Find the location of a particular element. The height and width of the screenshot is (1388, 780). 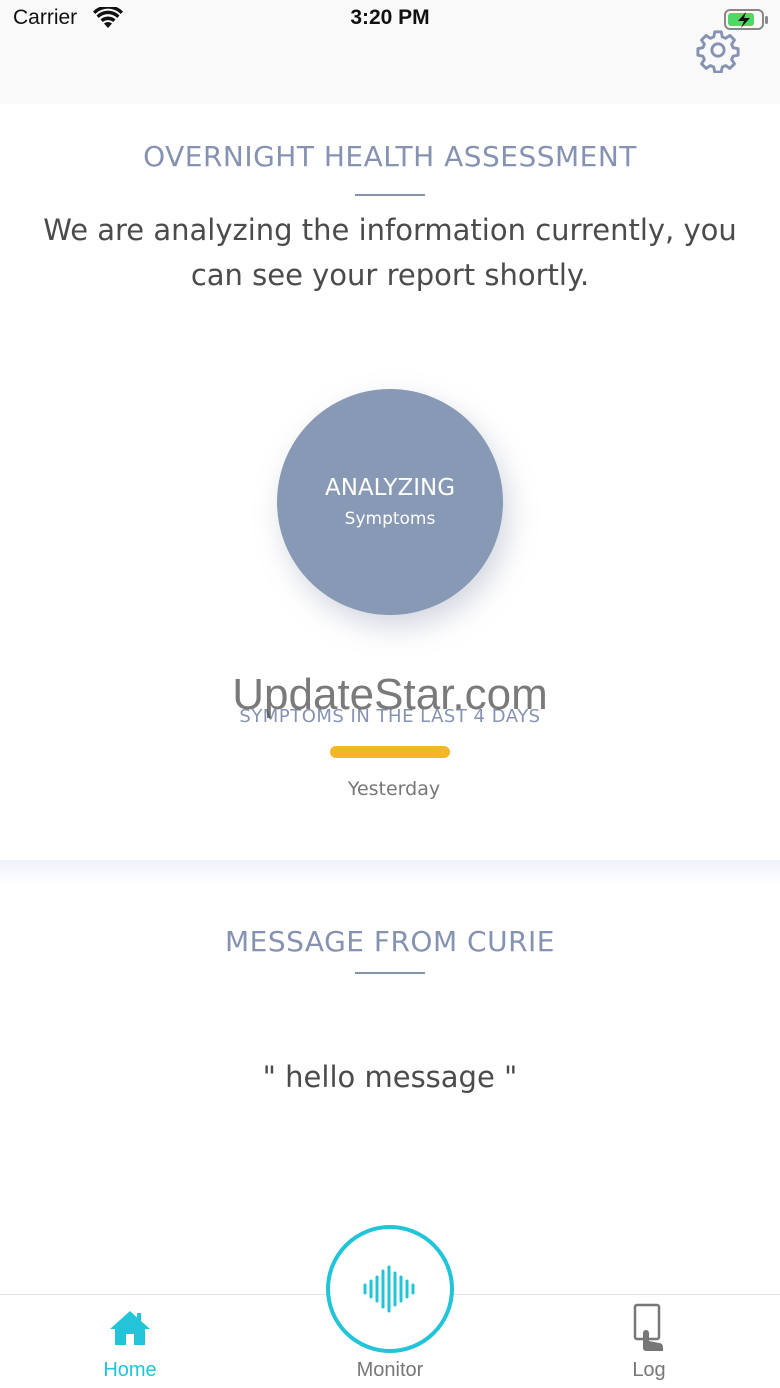

tab-log: Log is located at coordinates (649, 1341).